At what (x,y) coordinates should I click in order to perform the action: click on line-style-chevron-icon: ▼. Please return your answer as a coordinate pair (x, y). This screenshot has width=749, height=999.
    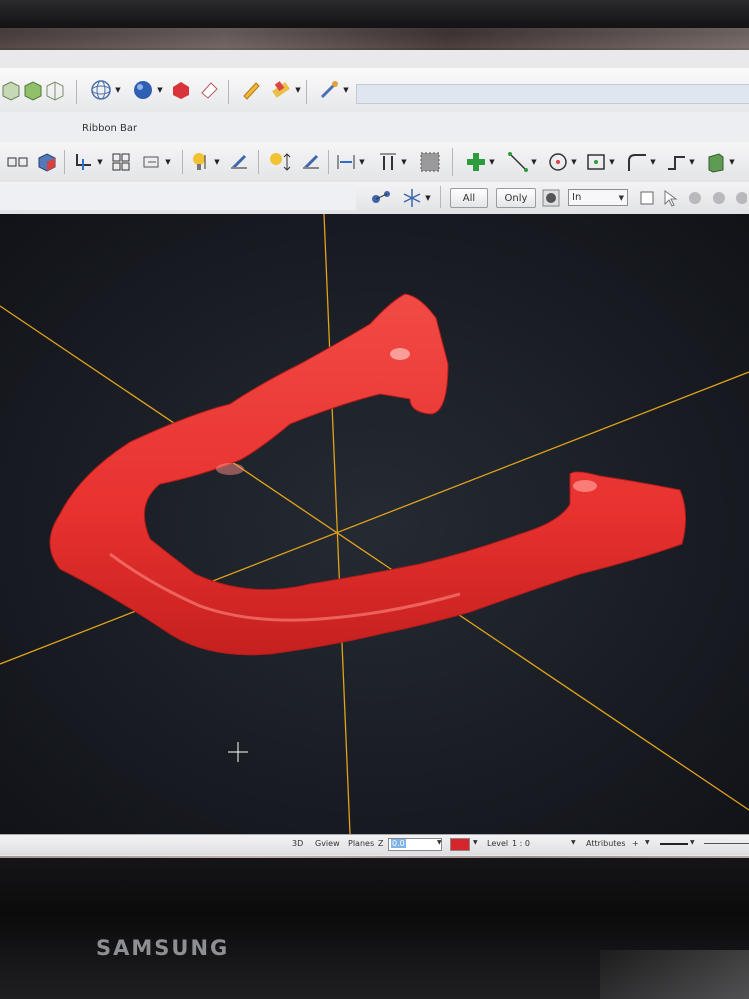
    Looking at the image, I should click on (692, 842).